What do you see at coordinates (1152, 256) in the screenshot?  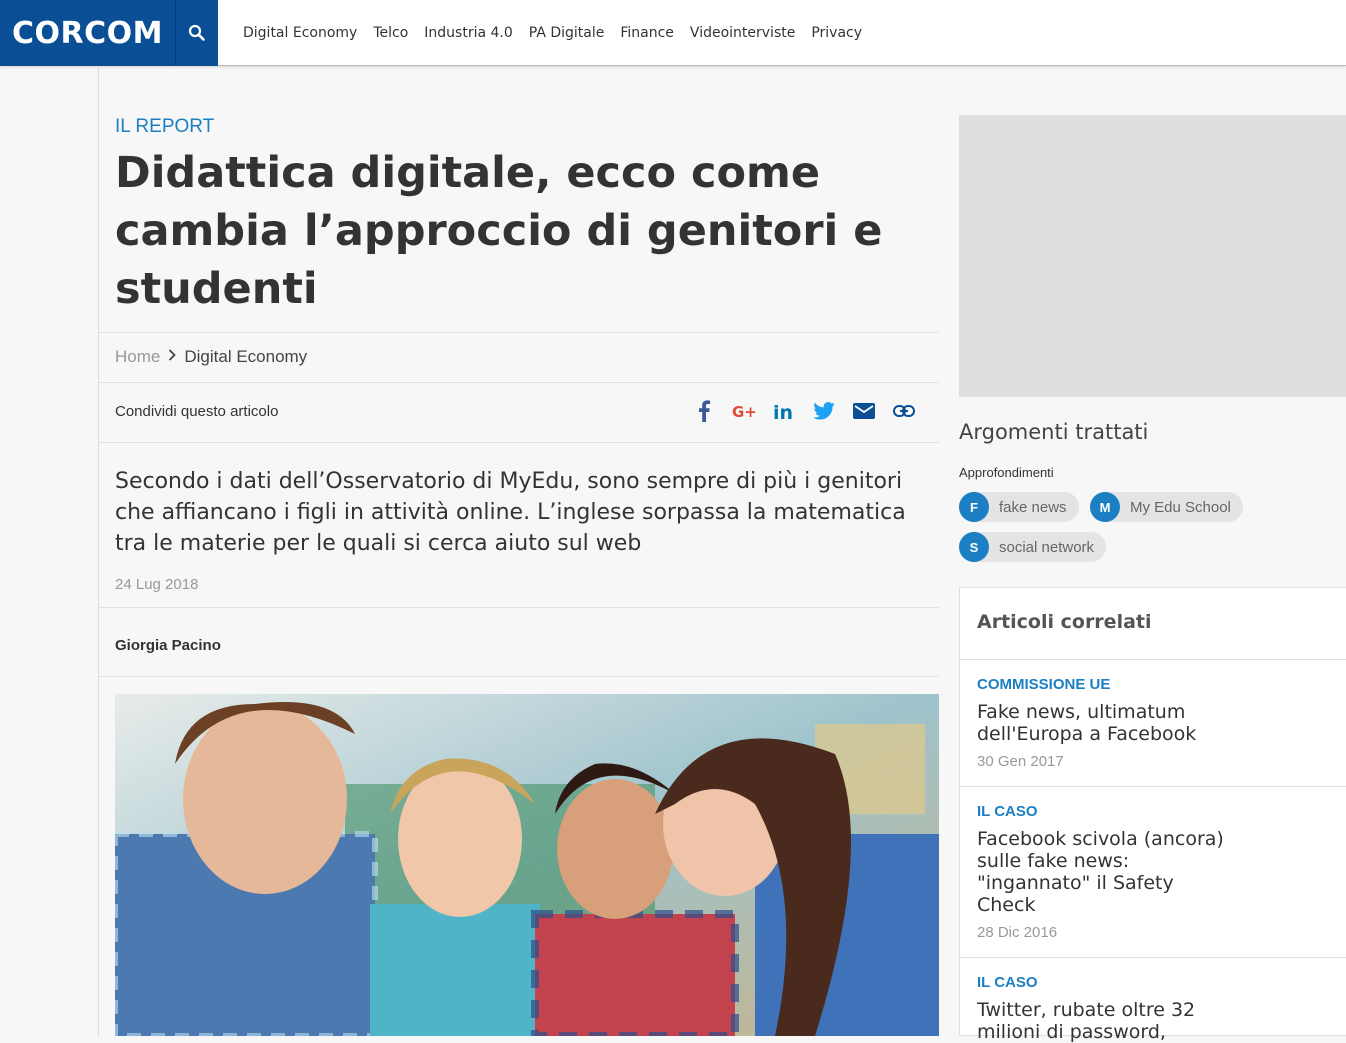 I see `ad-placeholder` at bounding box center [1152, 256].